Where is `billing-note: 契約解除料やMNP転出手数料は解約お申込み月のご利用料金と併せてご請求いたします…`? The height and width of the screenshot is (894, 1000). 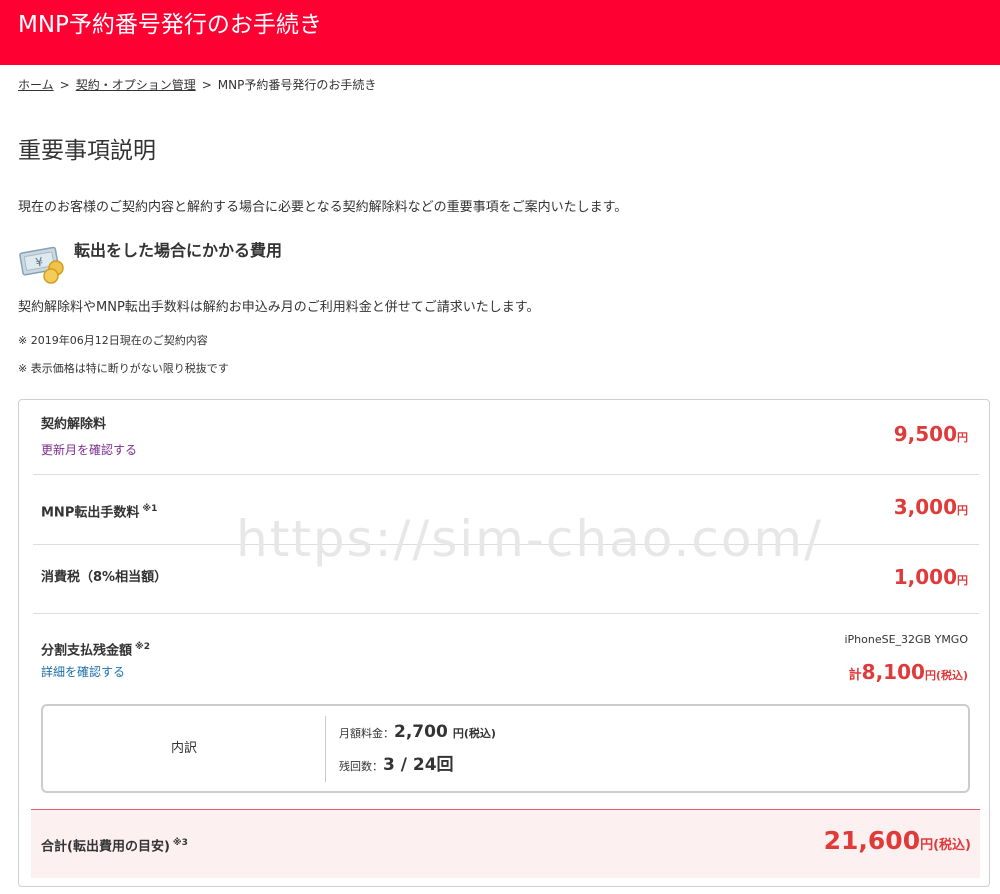 billing-note: 契約解除料やMNP転出手数料は解約お申込み月のご利用料金と併せてご請求いたします… is located at coordinates (279, 307).